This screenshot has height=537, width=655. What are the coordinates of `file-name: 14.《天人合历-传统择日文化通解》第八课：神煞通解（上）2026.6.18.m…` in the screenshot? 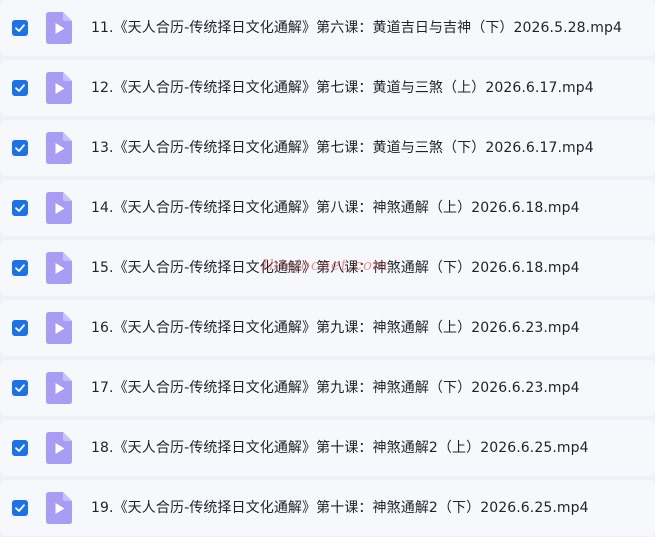 It's located at (335, 208).